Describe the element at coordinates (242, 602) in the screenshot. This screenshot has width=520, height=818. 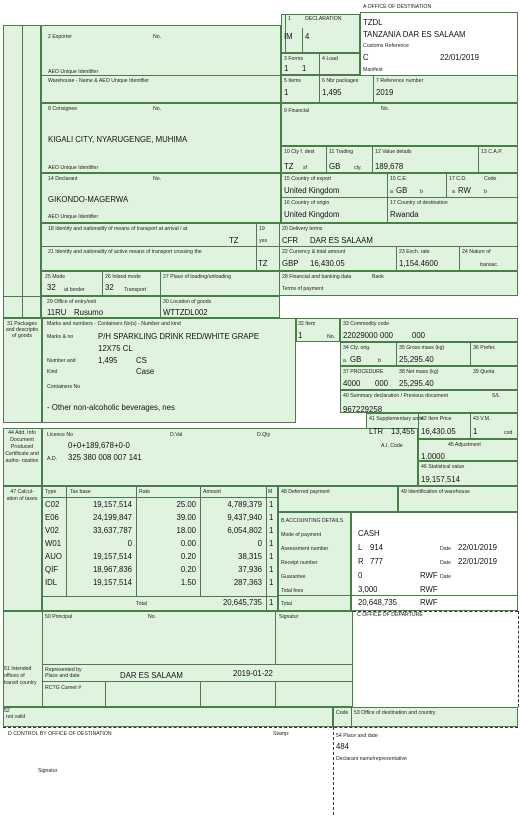
I see `tax-total-value: 20,645,735` at that location.